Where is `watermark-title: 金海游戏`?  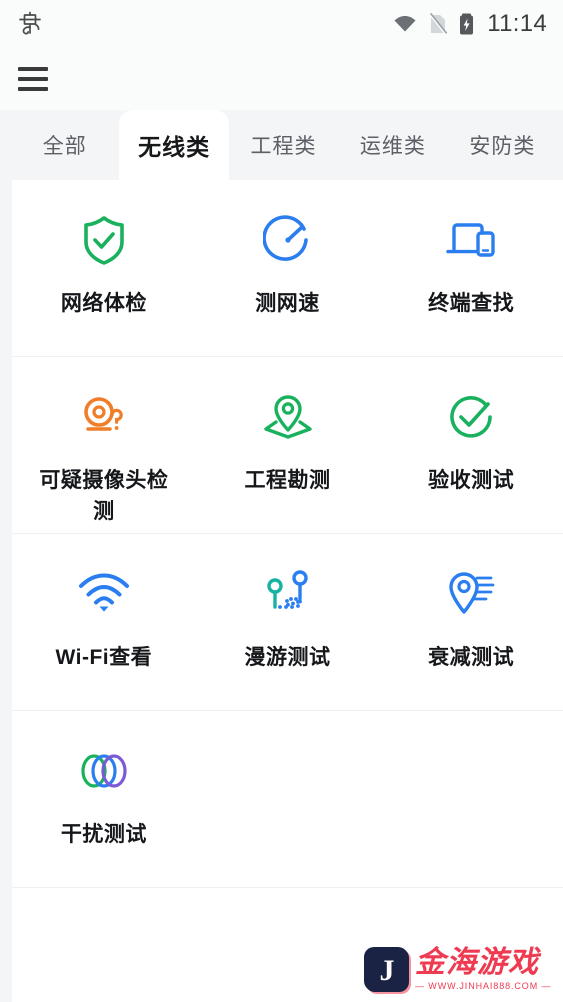 watermark-title: 金海游戏 is located at coordinates (477, 962).